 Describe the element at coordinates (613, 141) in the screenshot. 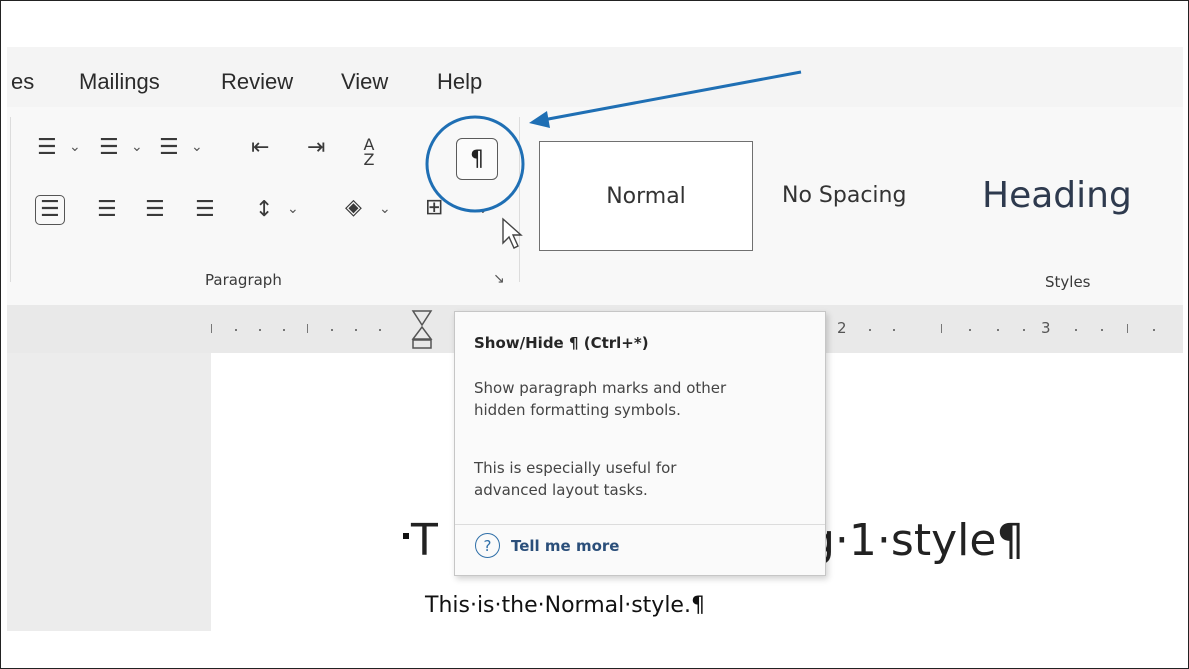

I see `annotation-overlay` at that location.